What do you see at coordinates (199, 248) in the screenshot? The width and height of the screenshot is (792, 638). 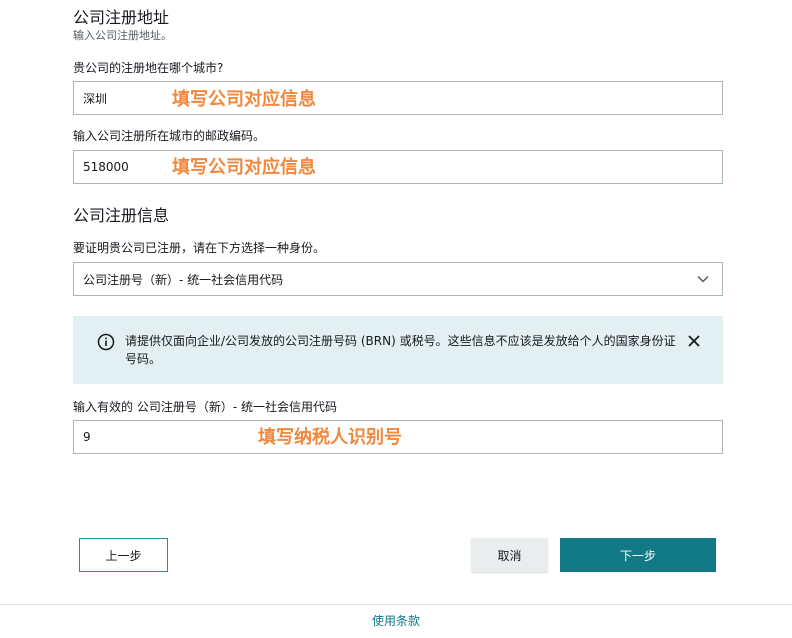 I see `registration-prompt: 要证明贵公司已注册，请在下方选择一种身份。` at bounding box center [199, 248].